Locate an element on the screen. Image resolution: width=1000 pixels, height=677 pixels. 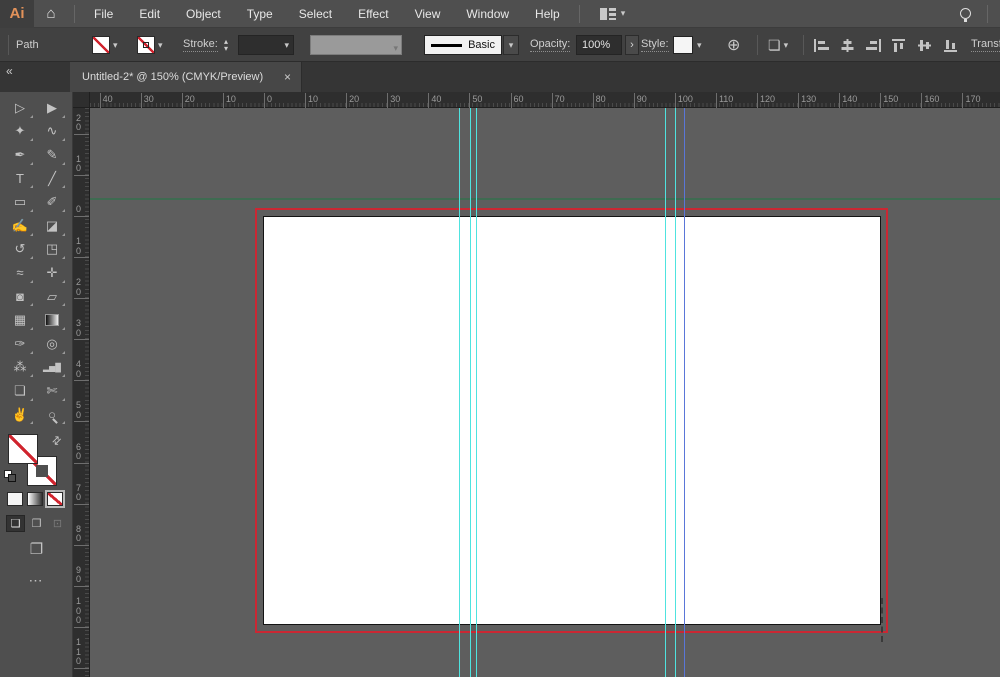
magic-wand-tool: ✦ is located at coordinates (20, 132).